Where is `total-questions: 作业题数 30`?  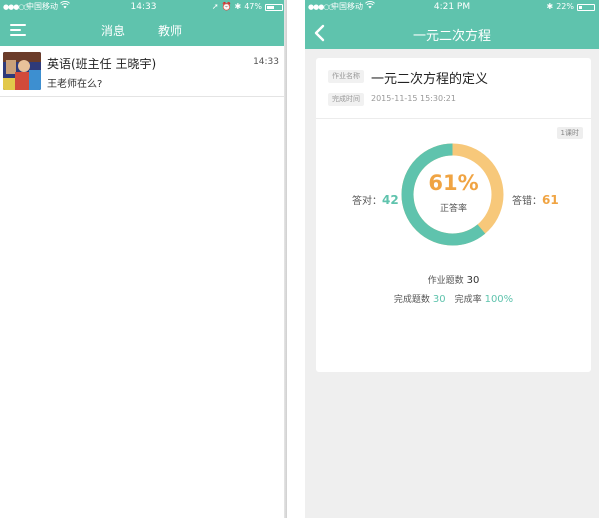
total-questions: 作业题数 30 is located at coordinates (453, 279).